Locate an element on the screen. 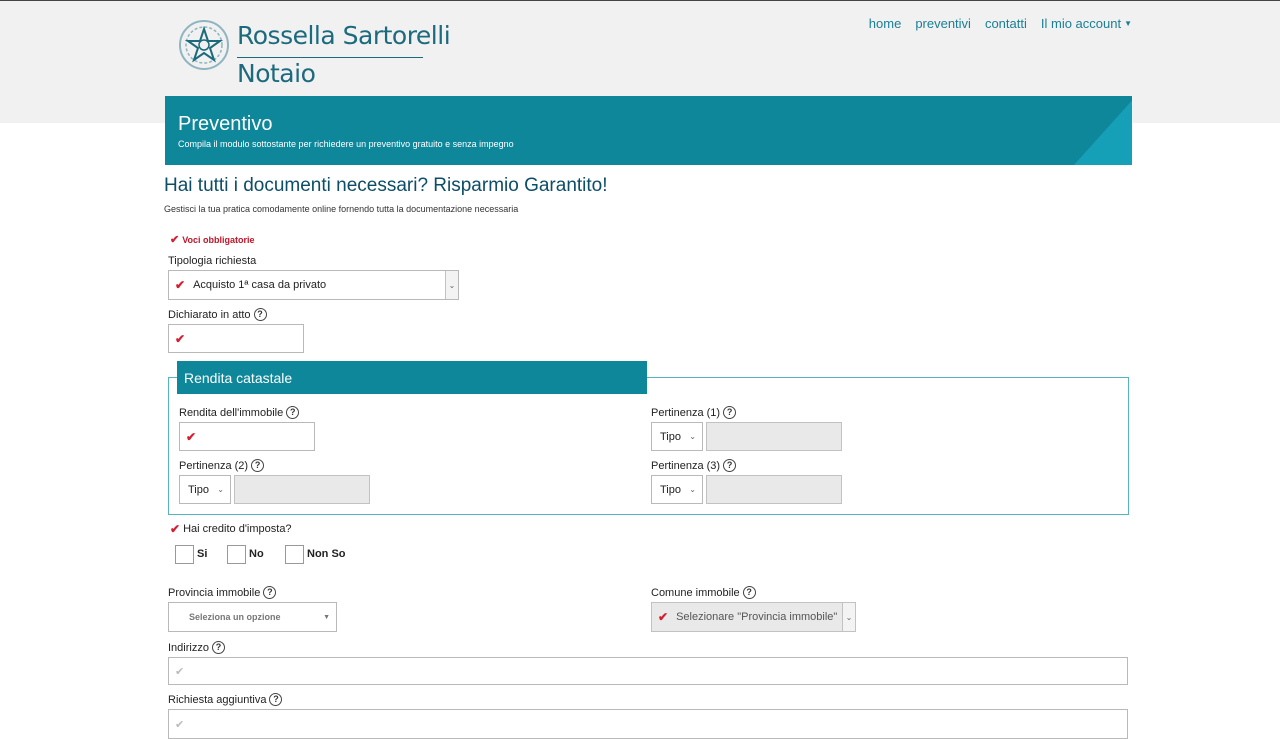 The height and width of the screenshot is (739, 1280). nav-contatti: contatti is located at coordinates (1006, 23).